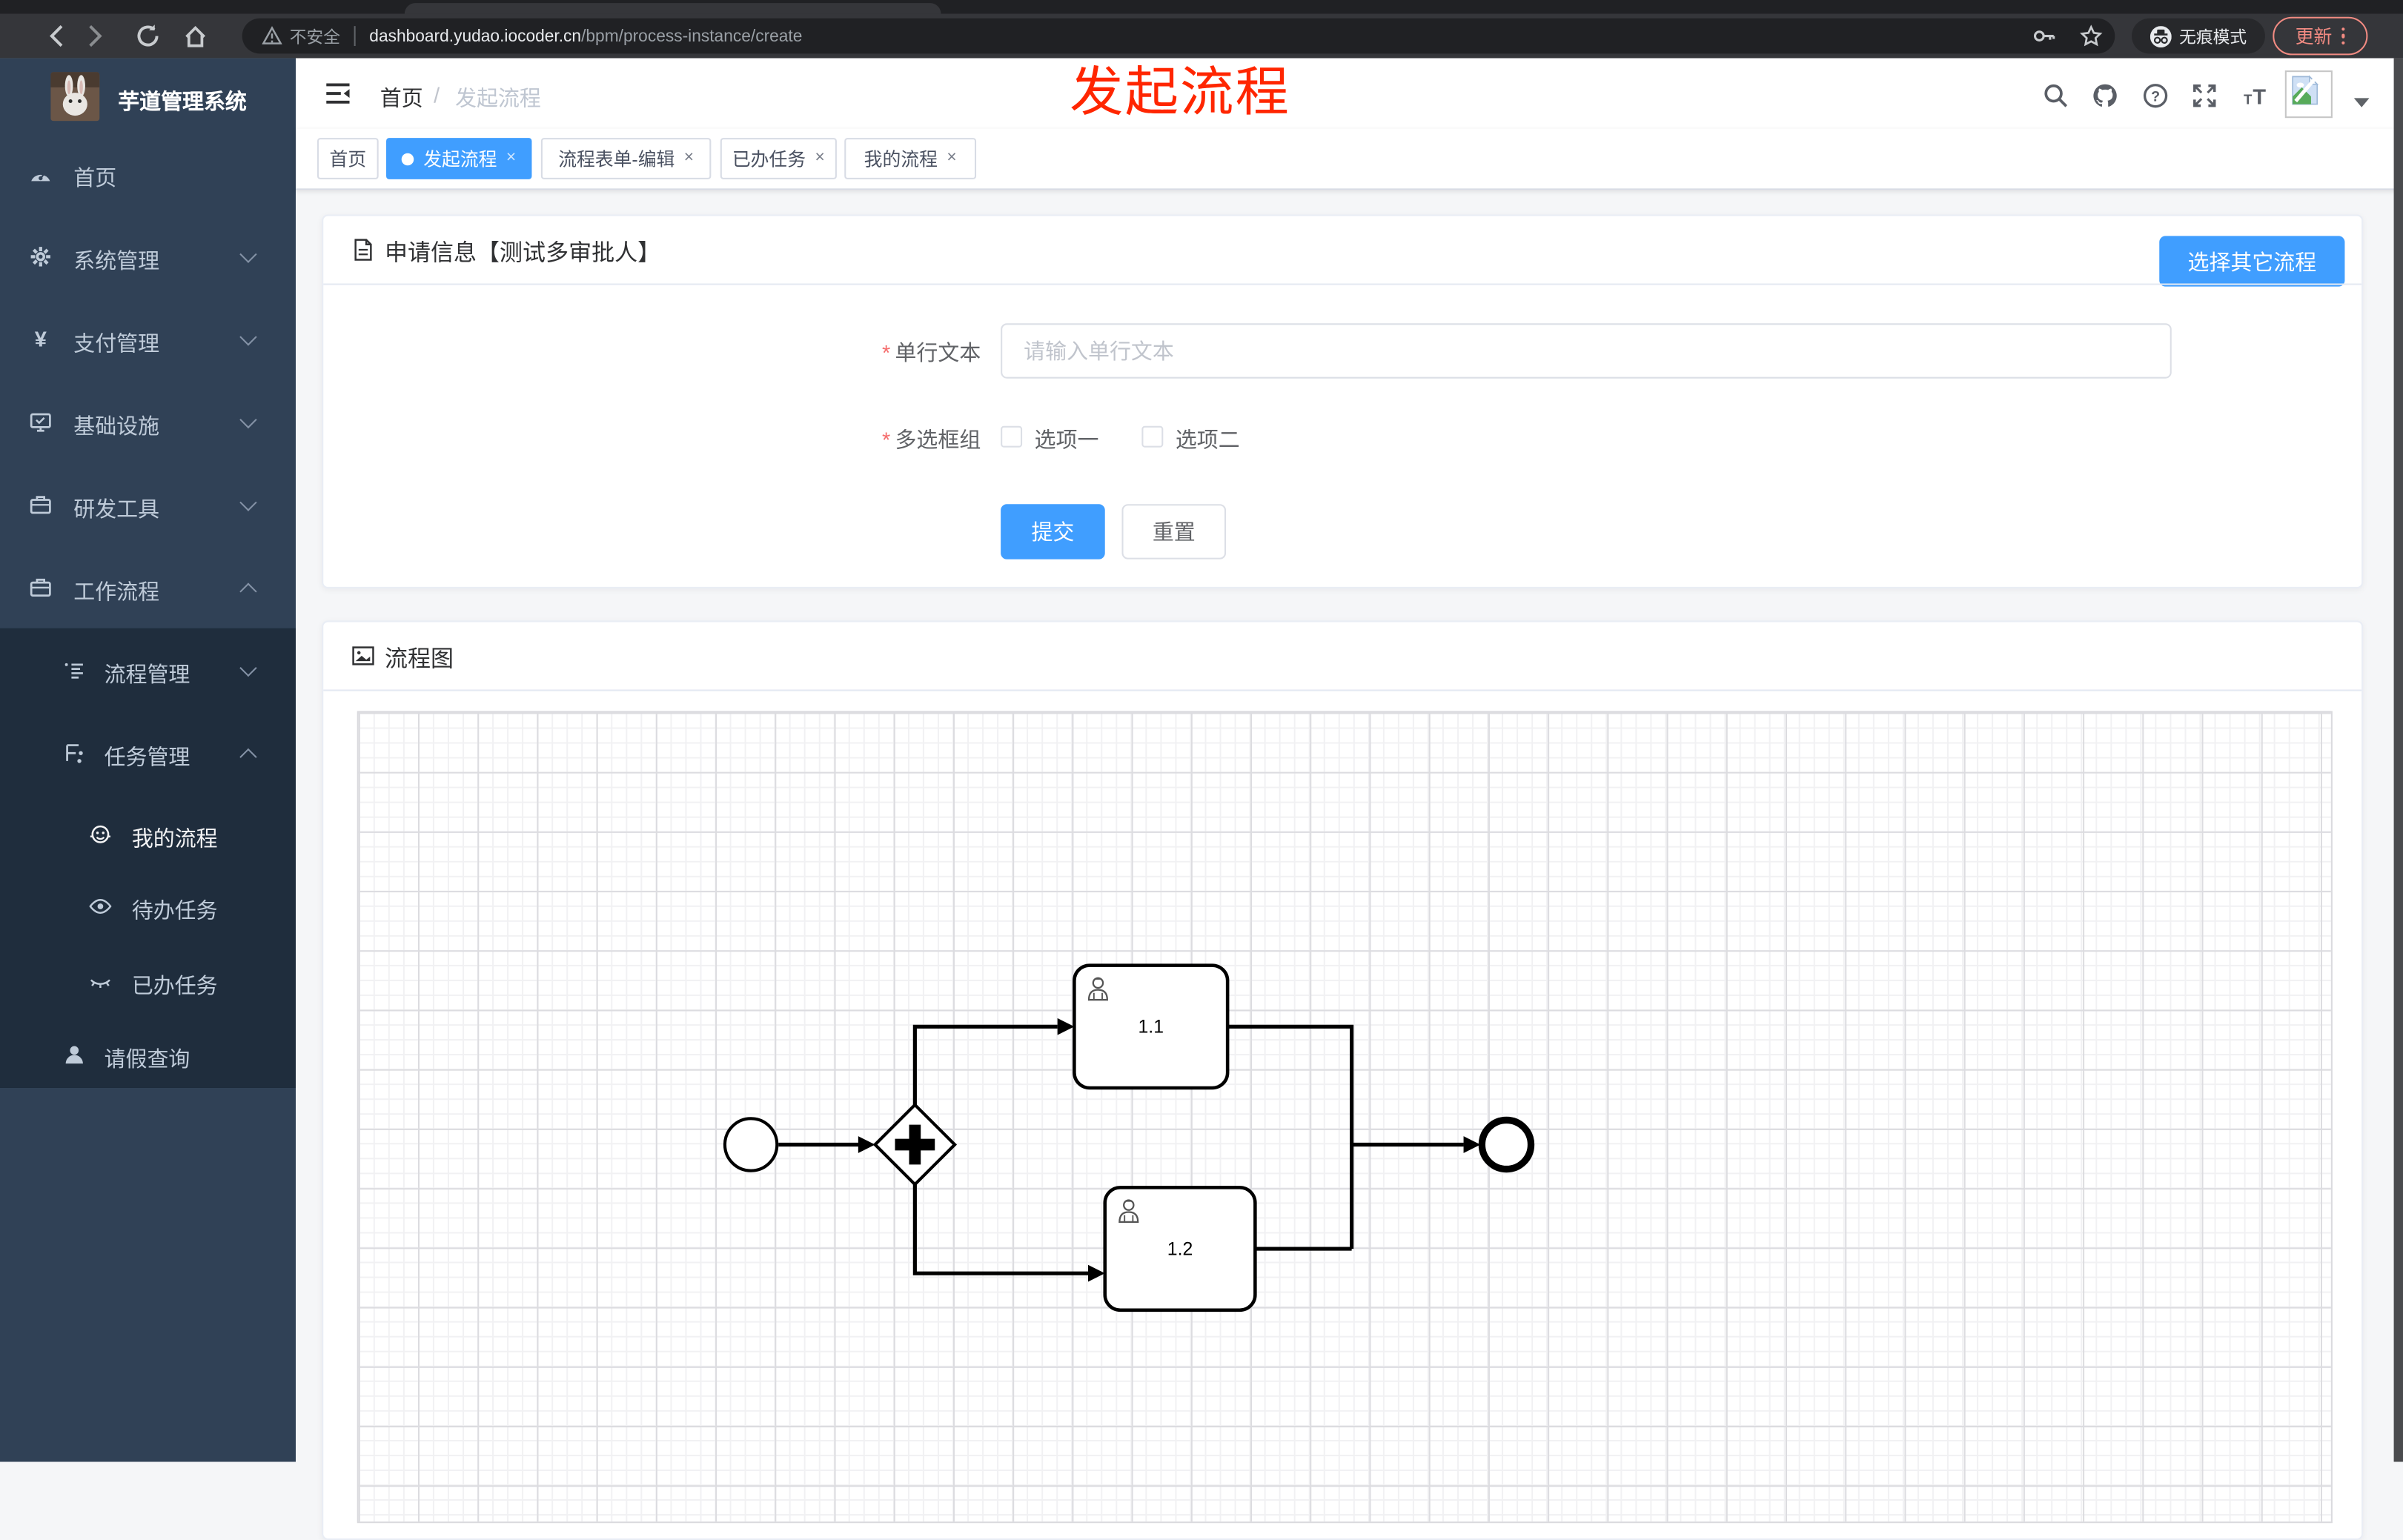 The width and height of the screenshot is (2403, 1540). Describe the element at coordinates (2320, 36) in the screenshot. I see `update-button: 更新` at that location.